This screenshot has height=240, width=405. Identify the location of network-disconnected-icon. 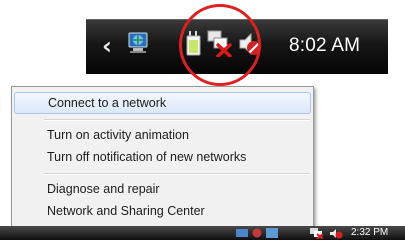
(317, 233).